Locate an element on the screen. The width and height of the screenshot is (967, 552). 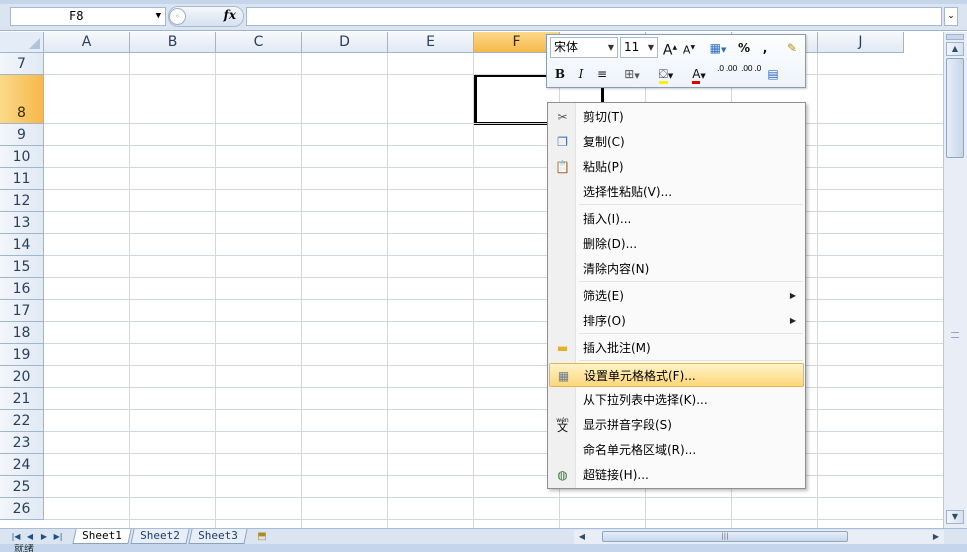
decrease-decimal-button: .00 .0 is located at coordinates (751, 74).